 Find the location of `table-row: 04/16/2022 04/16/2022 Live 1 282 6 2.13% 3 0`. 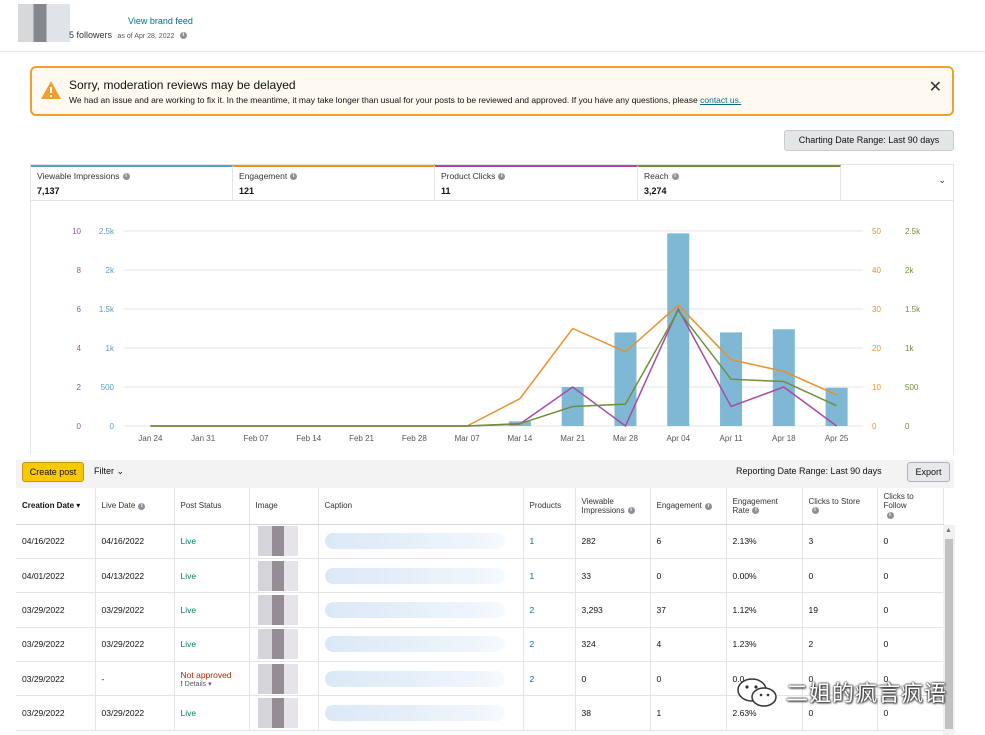

table-row: 04/16/2022 04/16/2022 Live 1 282 6 2.13% 3 0 is located at coordinates (480, 541).